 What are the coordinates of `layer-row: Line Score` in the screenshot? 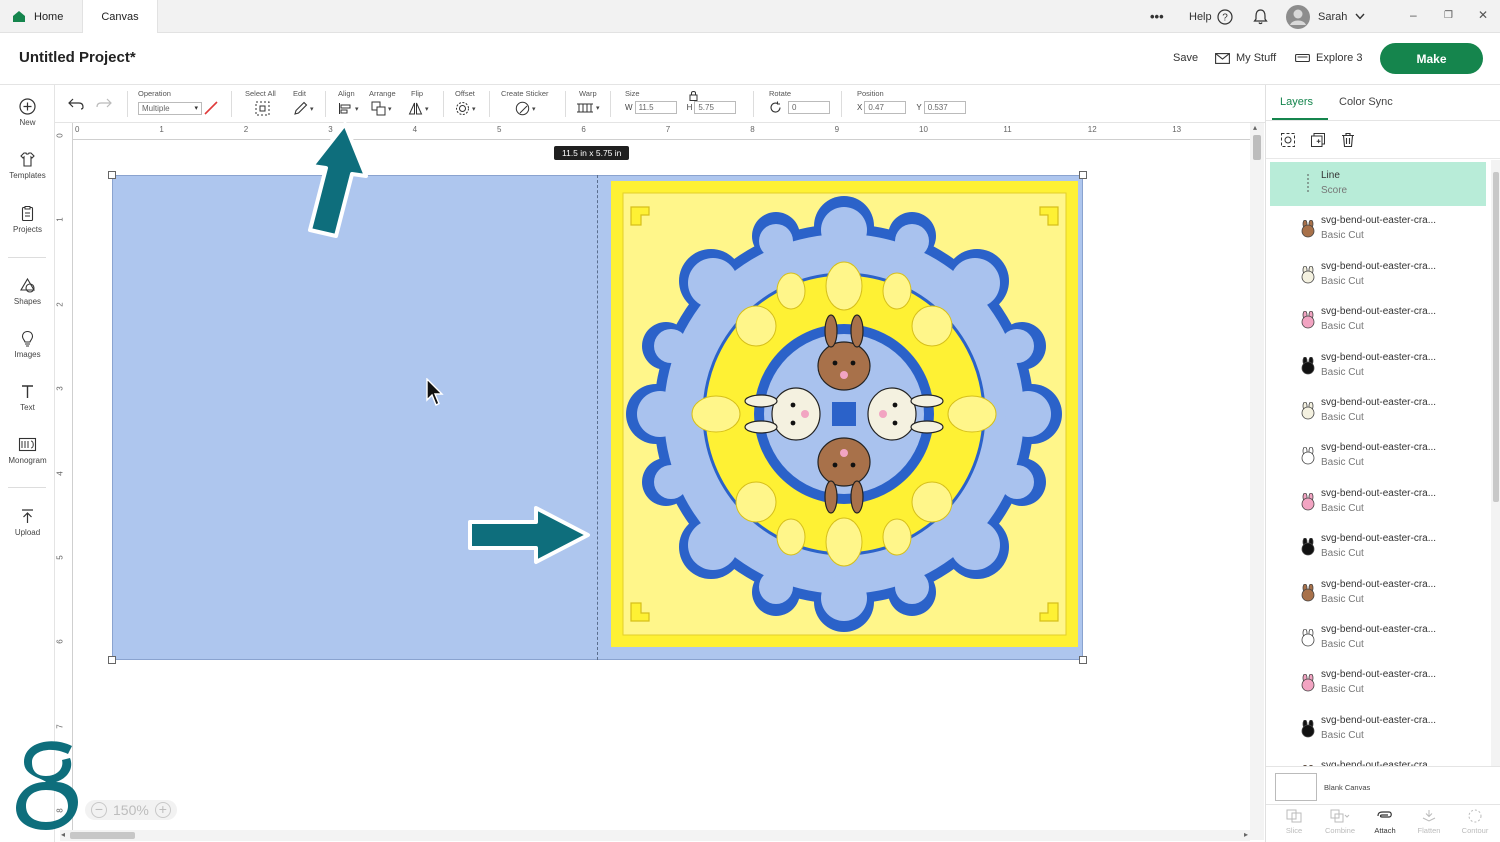 It's located at (1378, 184).